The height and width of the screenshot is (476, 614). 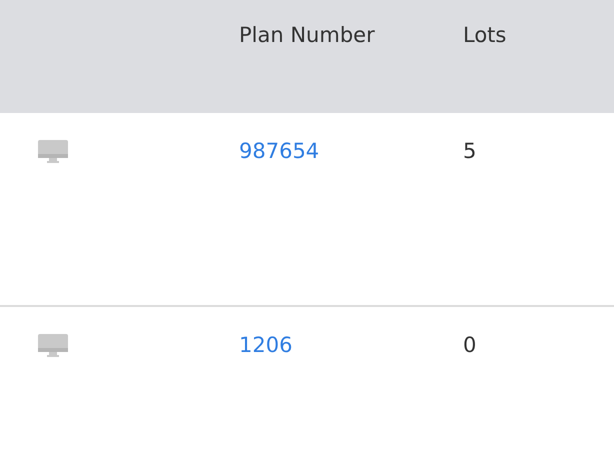 What do you see at coordinates (265, 345) in the screenshot?
I see `plan-number-link: 1206` at bounding box center [265, 345].